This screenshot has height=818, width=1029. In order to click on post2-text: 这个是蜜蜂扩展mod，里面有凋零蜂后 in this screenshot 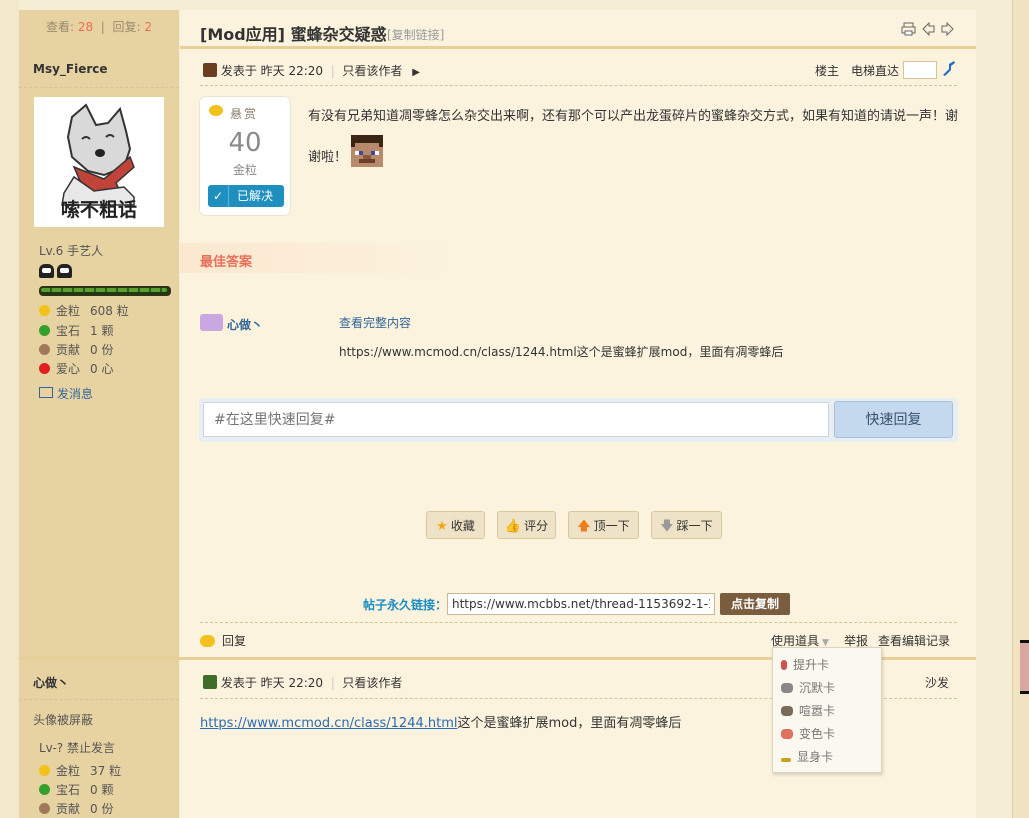, I will do `click(569, 723)`.